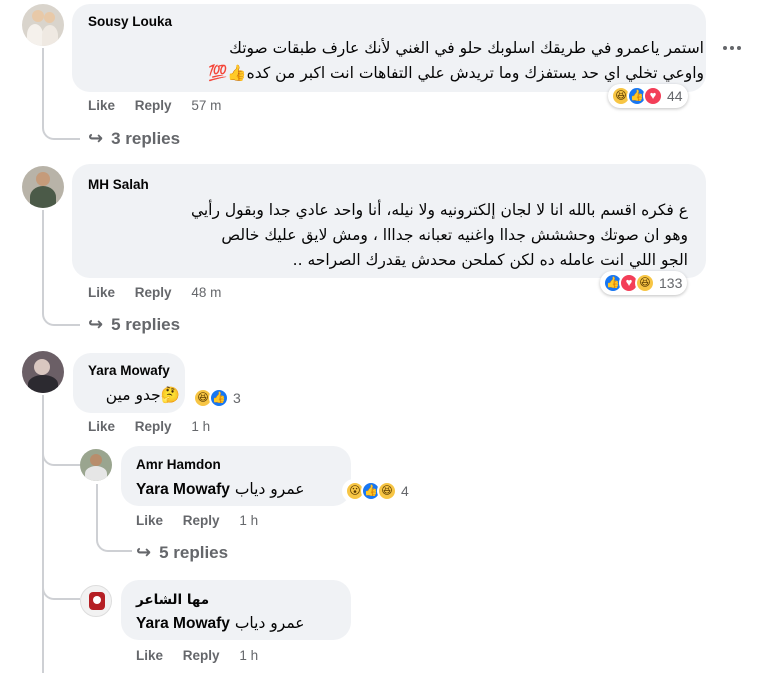 This screenshot has width=768, height=673. What do you see at coordinates (237, 398) in the screenshot?
I see `reaction-count: 3` at bounding box center [237, 398].